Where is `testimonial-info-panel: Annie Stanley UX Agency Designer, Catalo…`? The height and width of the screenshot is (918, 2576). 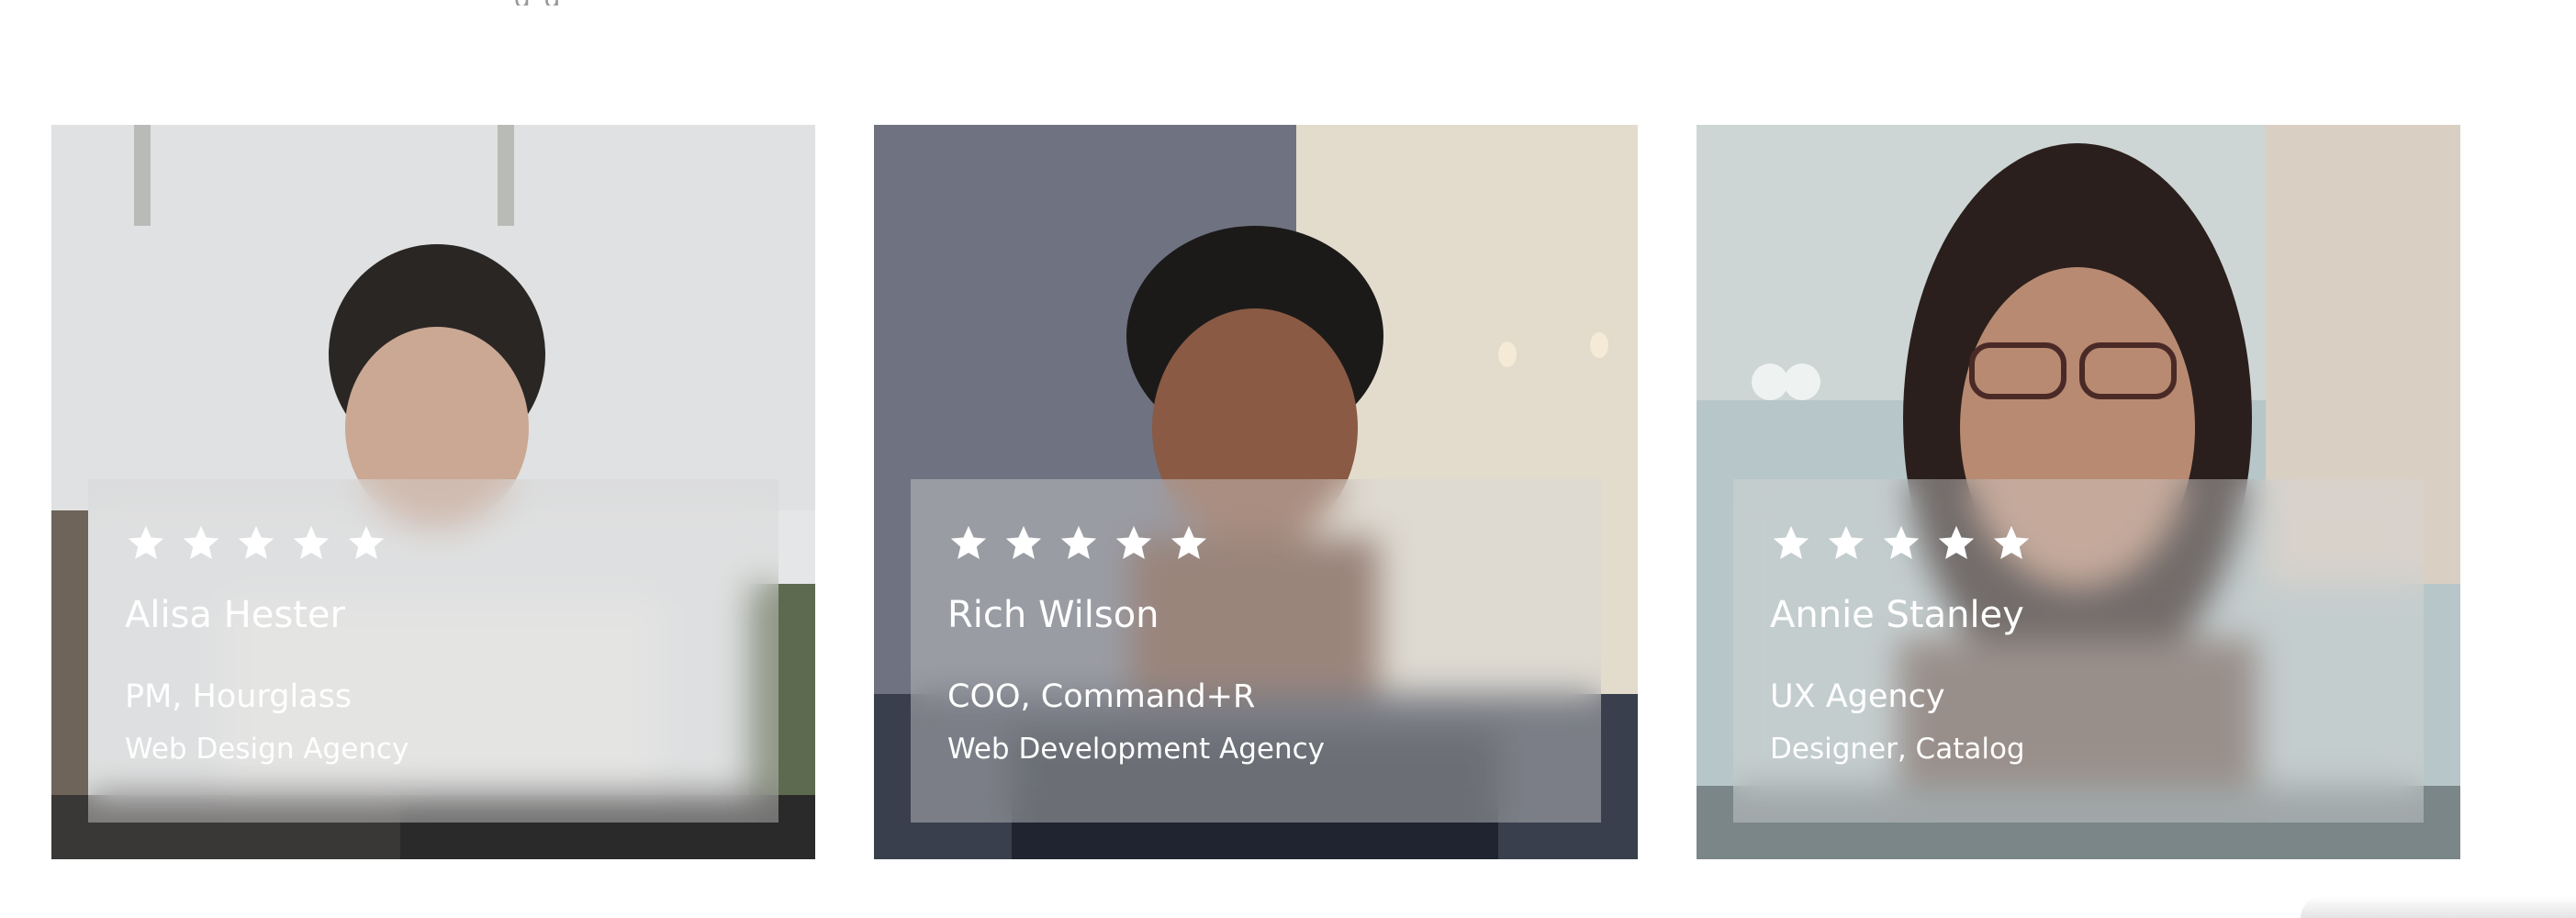
testimonial-info-panel: Annie Stanley UX Agency Designer, Catalo… is located at coordinates (2078, 651).